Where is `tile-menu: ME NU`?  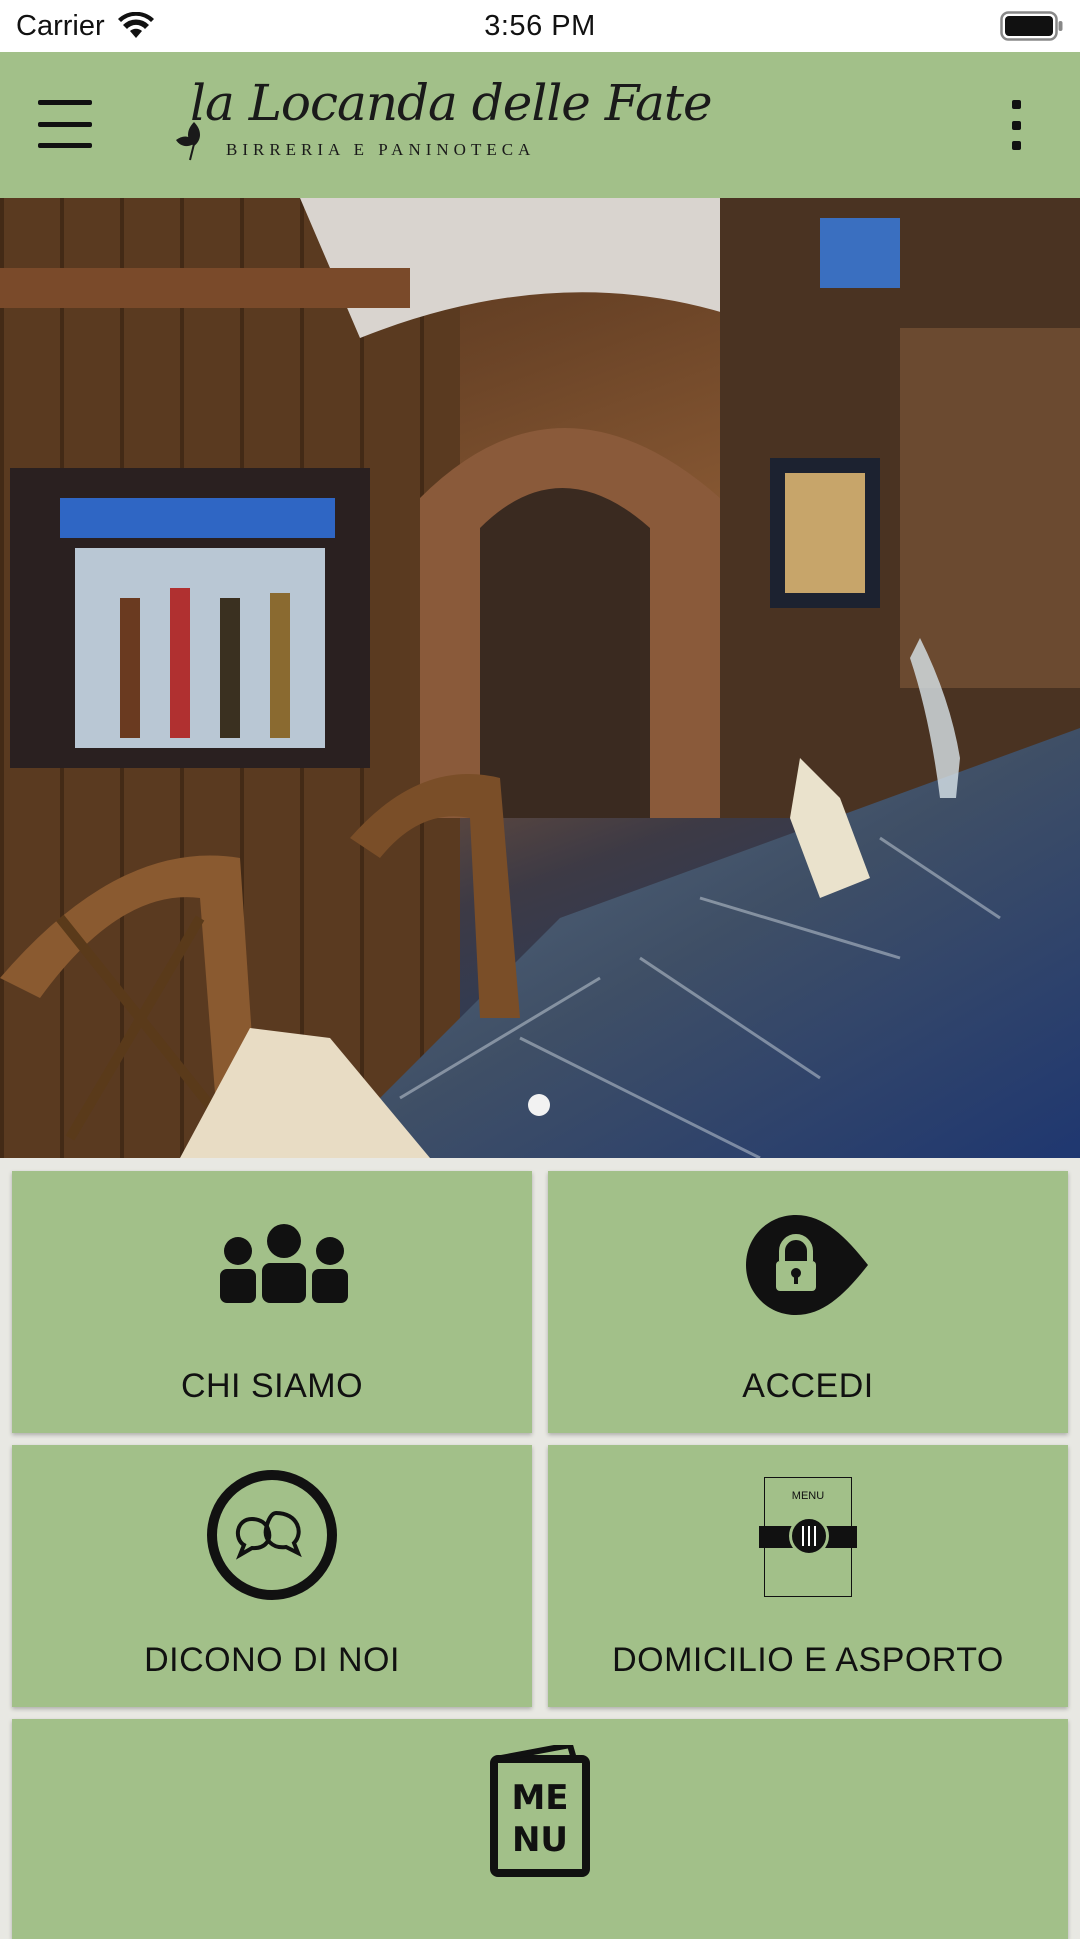 tile-menu: ME NU is located at coordinates (540, 1829).